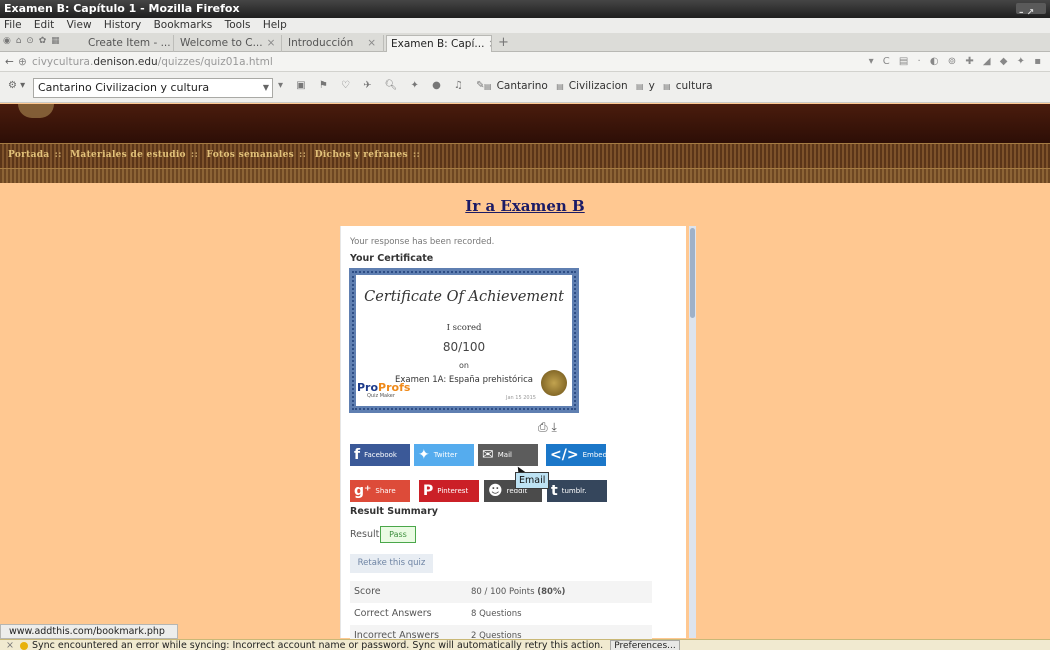 The height and width of the screenshot is (650, 1050). I want to click on tab-welcome: Welcome to C... ×, so click(229, 43).